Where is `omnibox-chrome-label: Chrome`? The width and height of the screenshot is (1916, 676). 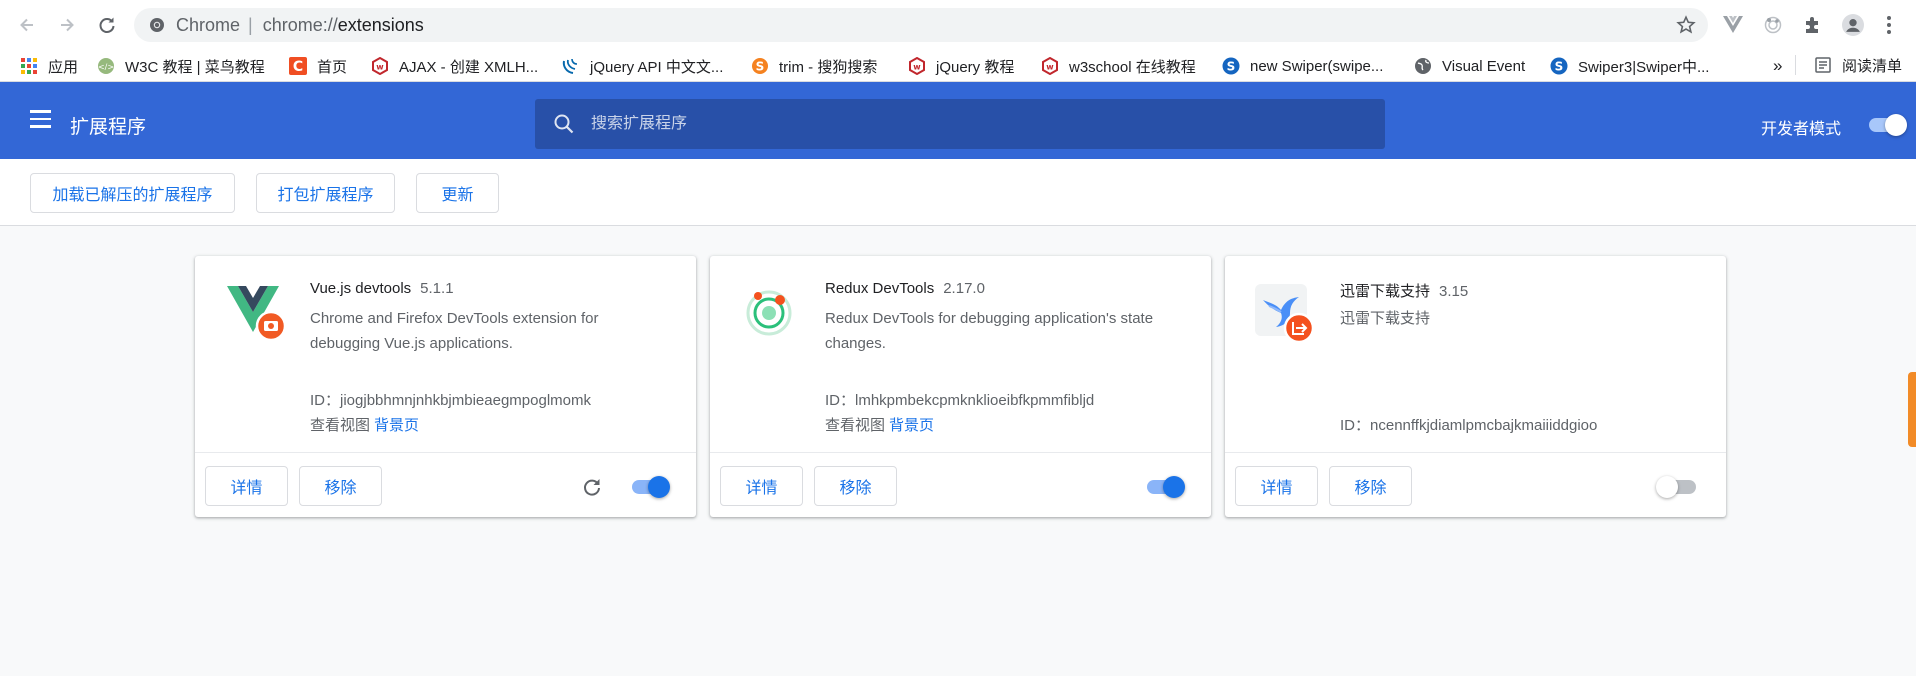 omnibox-chrome-label: Chrome is located at coordinates (208, 24).